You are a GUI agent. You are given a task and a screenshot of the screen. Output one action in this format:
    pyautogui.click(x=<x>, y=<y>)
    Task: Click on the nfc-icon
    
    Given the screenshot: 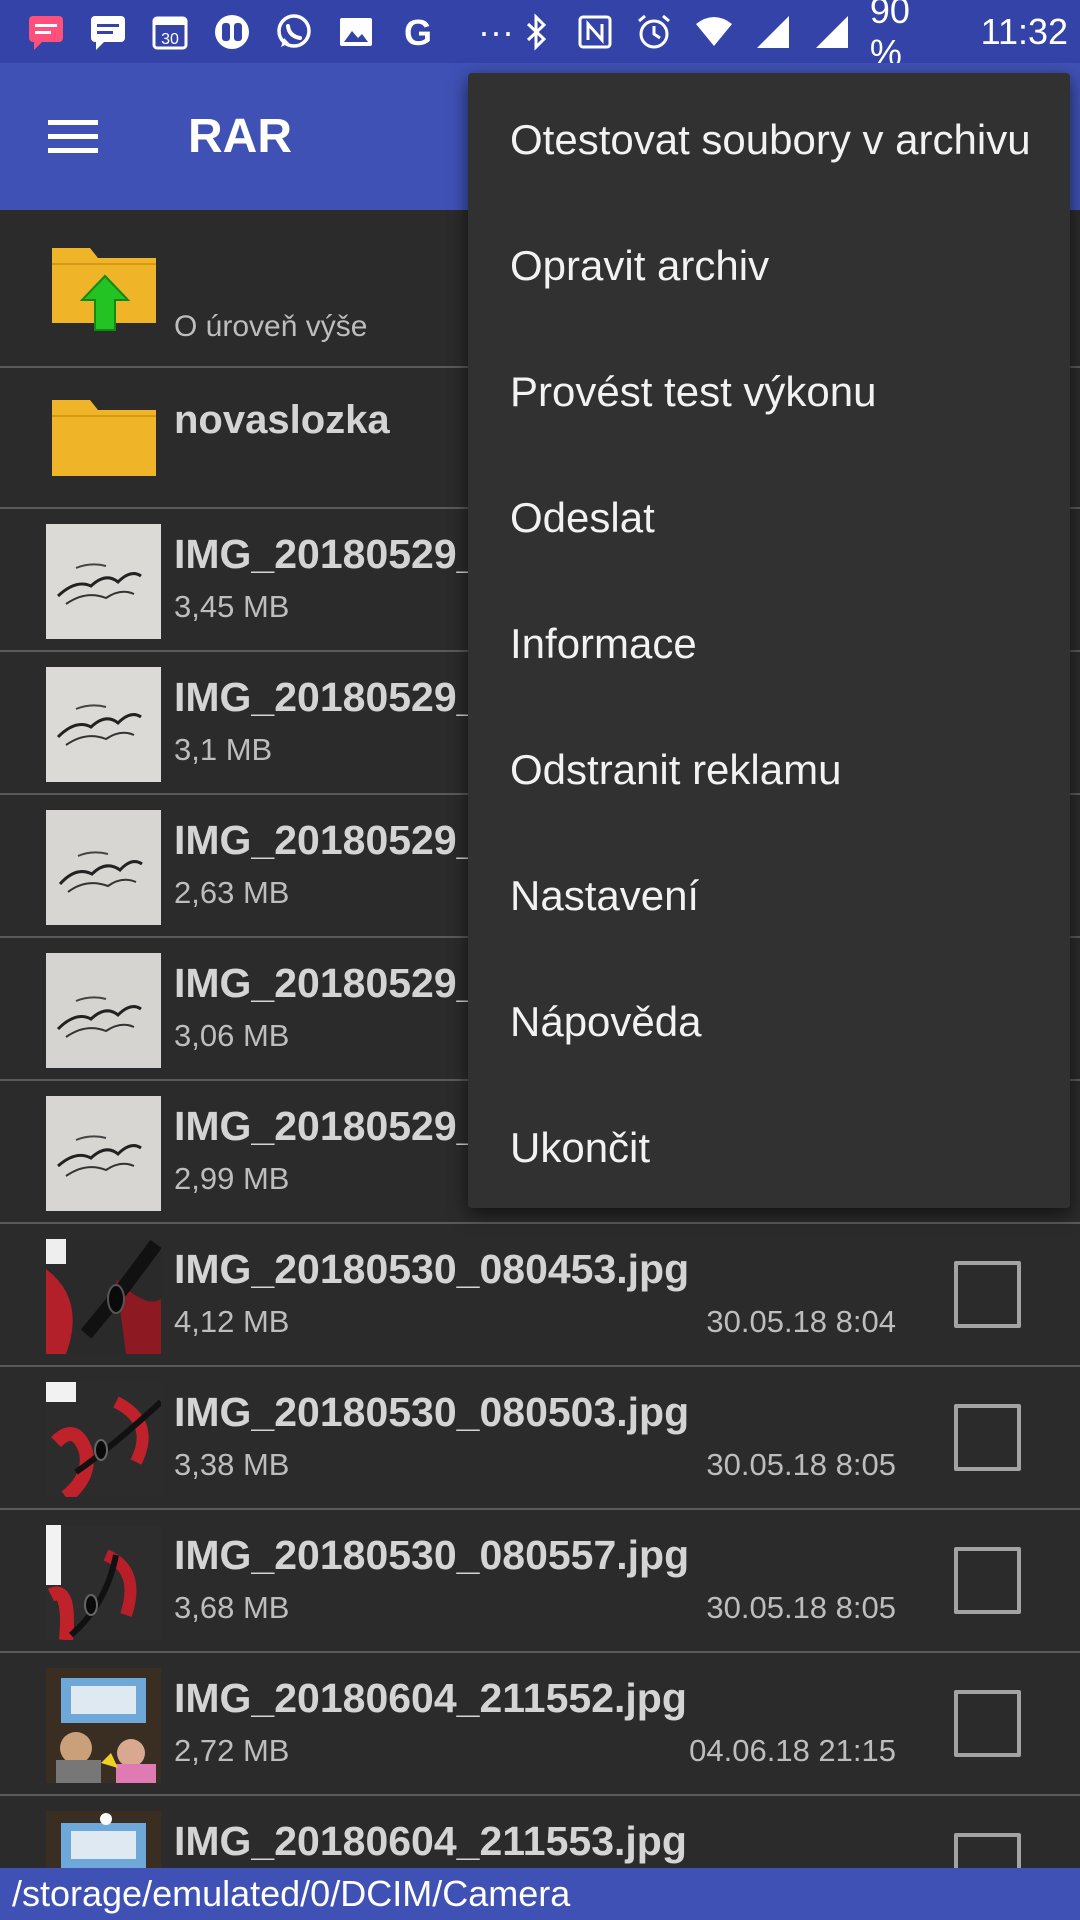 What is the action you would take?
    pyautogui.click(x=594, y=32)
    